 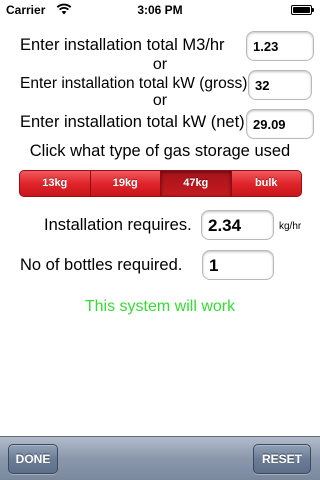 I want to click on gas-storage-selector: 13kg 19kg 47kg bulk, so click(x=160, y=183).